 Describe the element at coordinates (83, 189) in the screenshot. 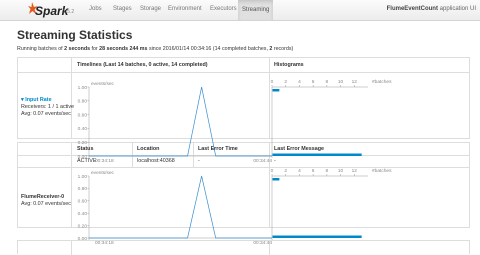

I see `receiver-timeline-ytick: 0.80` at that location.